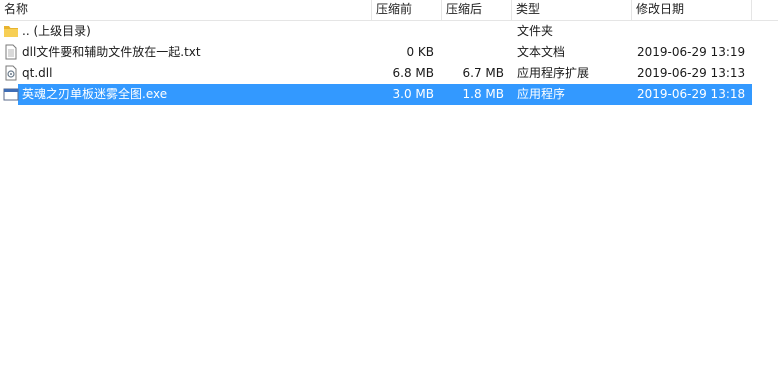 Image resolution: width=778 pixels, height=367 pixels. What do you see at coordinates (477, 10) in the screenshot?
I see `column-compressed-size: 压缩后` at bounding box center [477, 10].